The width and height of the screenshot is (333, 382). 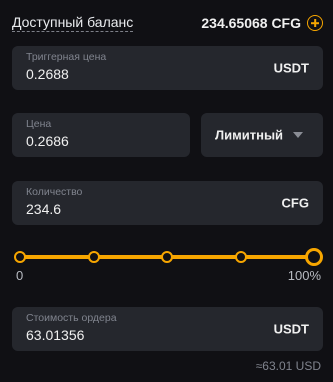 What do you see at coordinates (54, 192) in the screenshot?
I see `quantity-label: Количество` at bounding box center [54, 192].